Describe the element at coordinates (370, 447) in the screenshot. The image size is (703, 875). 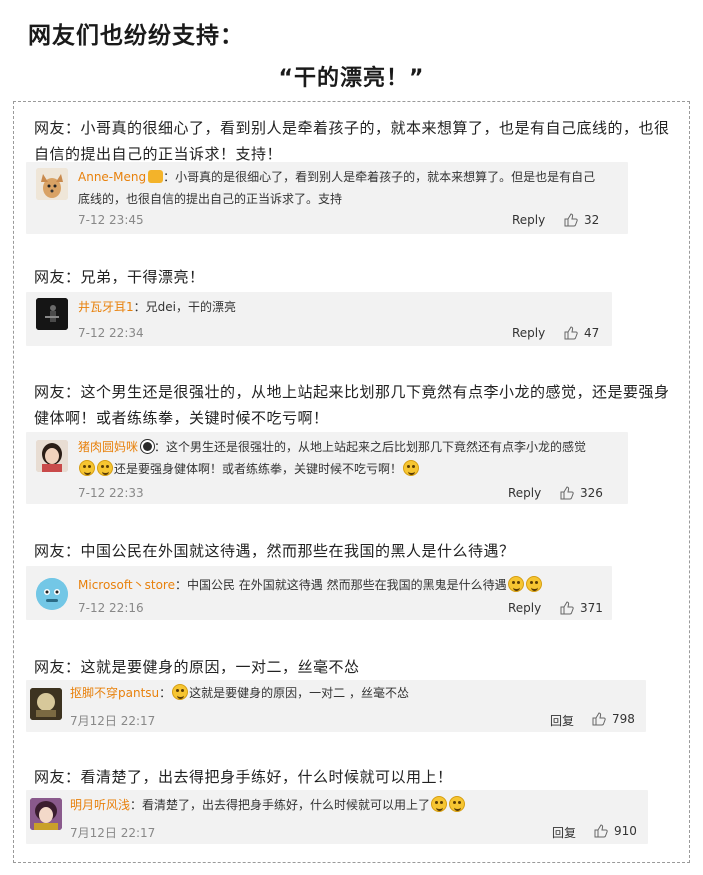
I see `comment-text: ：这个男生还是很强壮的，从地上站起来之后比划那几下竟然还有点李小龙的感觉` at that location.